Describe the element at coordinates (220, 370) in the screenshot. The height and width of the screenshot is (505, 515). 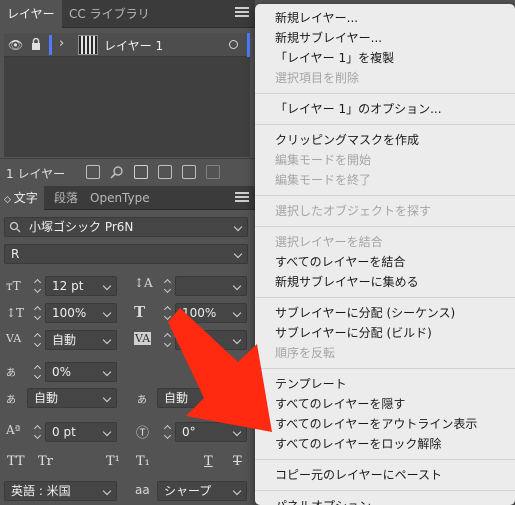
I see `annotation-arrow` at that location.